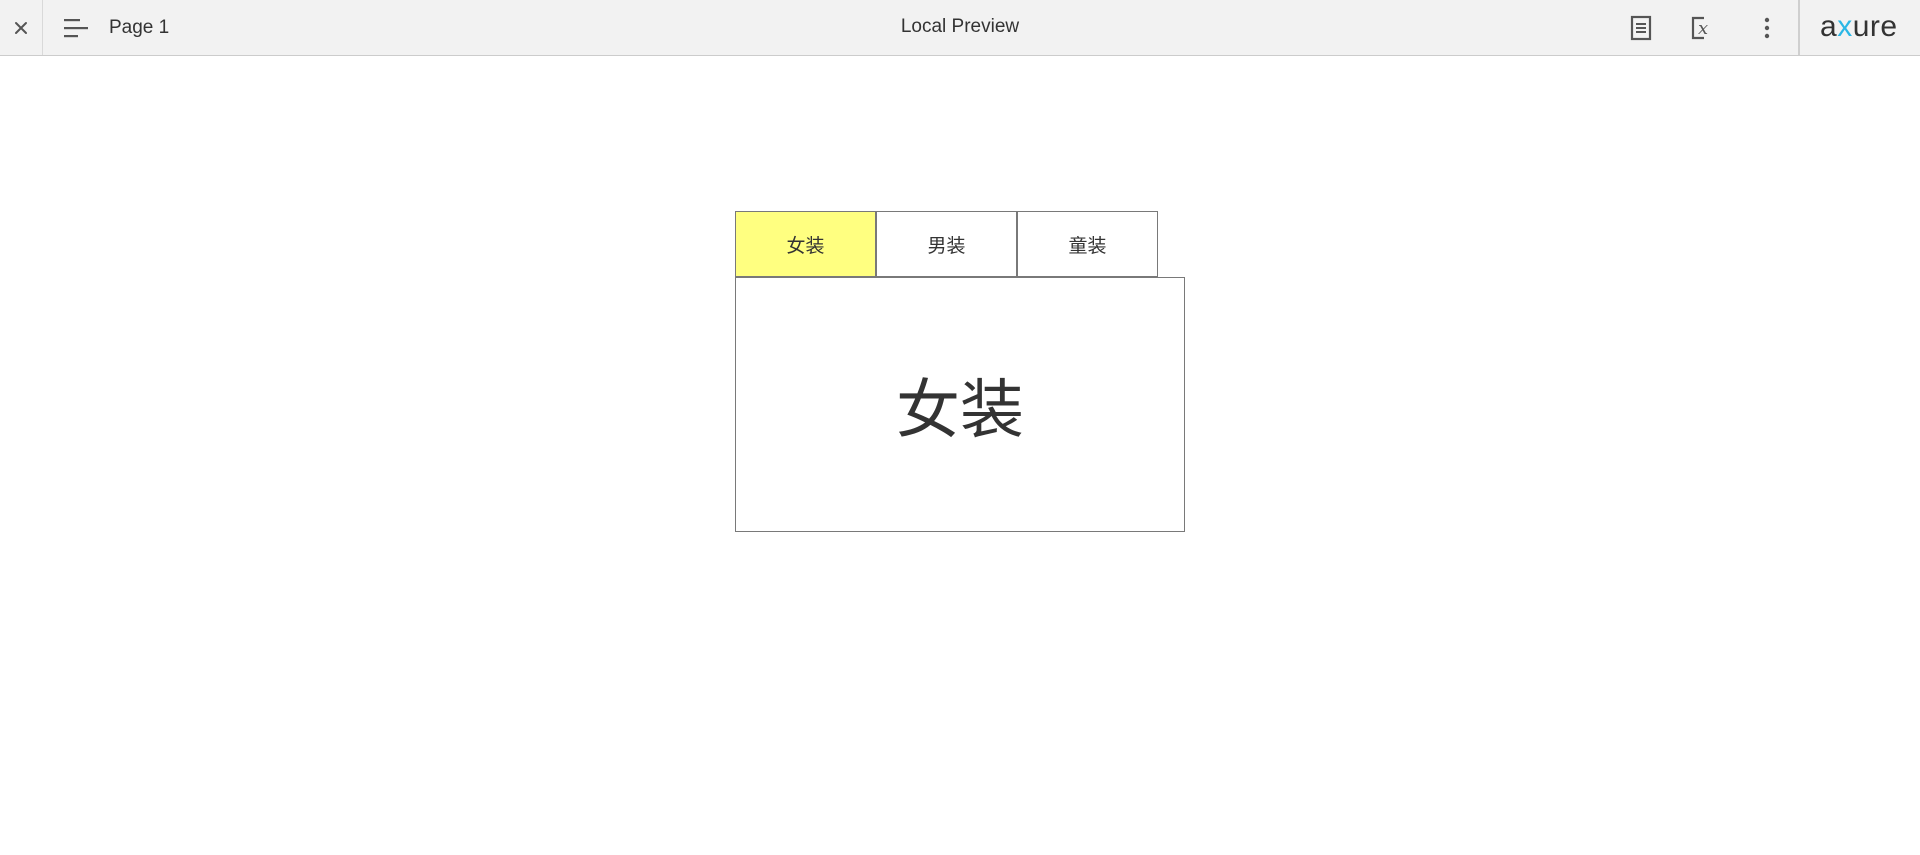 The height and width of the screenshot is (855, 1920). I want to click on more-options-button, so click(1767, 28).